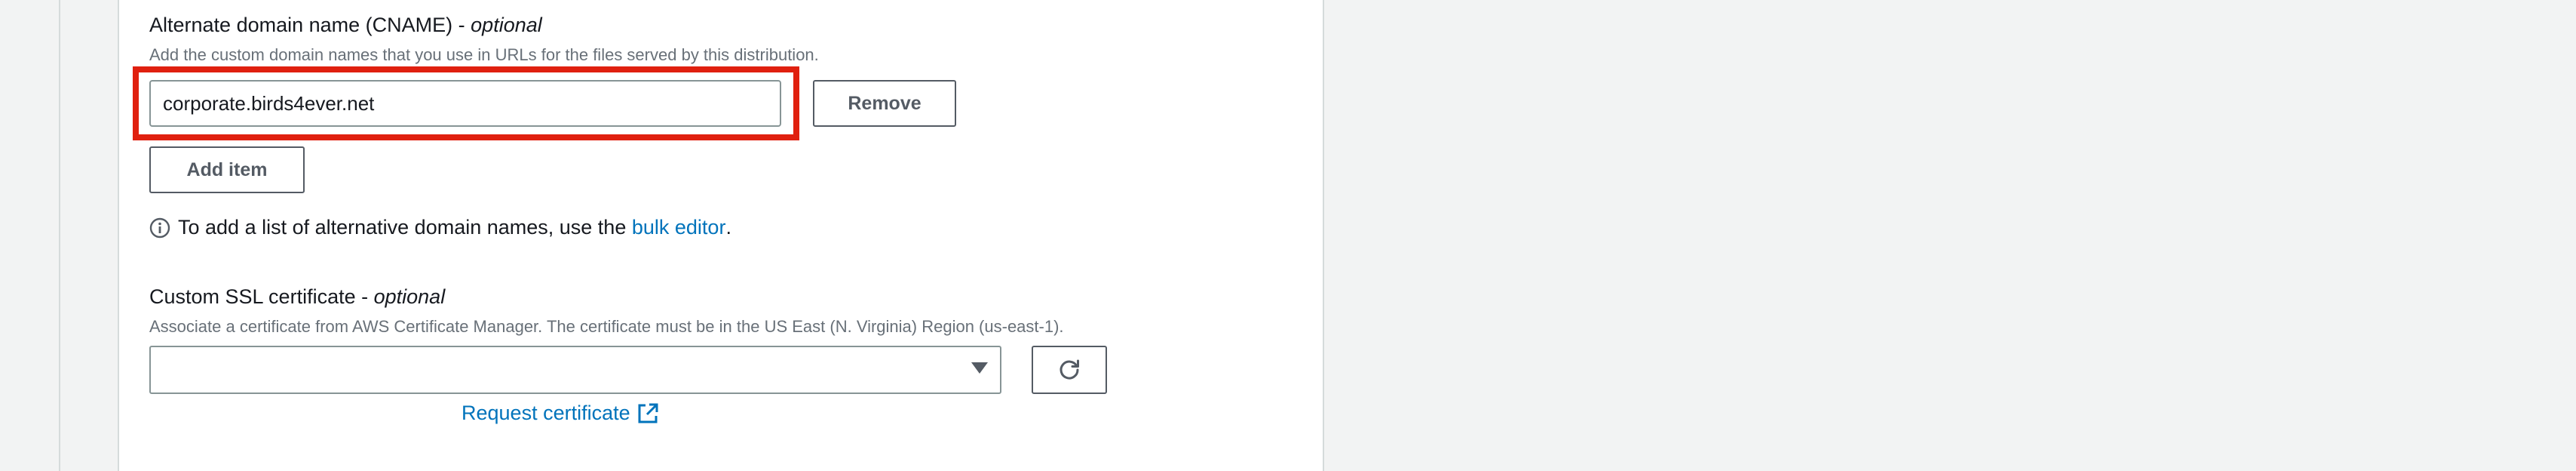 The height and width of the screenshot is (471, 2576). What do you see at coordinates (297, 296) in the screenshot?
I see `ssl-label: Custom SSL certificate - optional` at bounding box center [297, 296].